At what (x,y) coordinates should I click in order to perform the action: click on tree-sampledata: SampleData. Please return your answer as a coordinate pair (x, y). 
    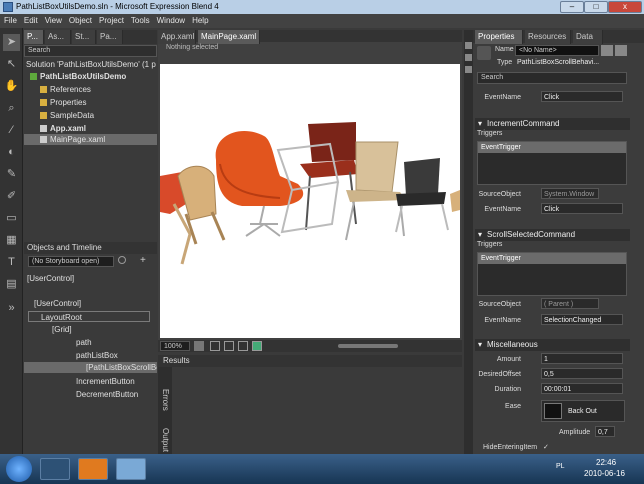
    Looking at the image, I should click on (67, 115).